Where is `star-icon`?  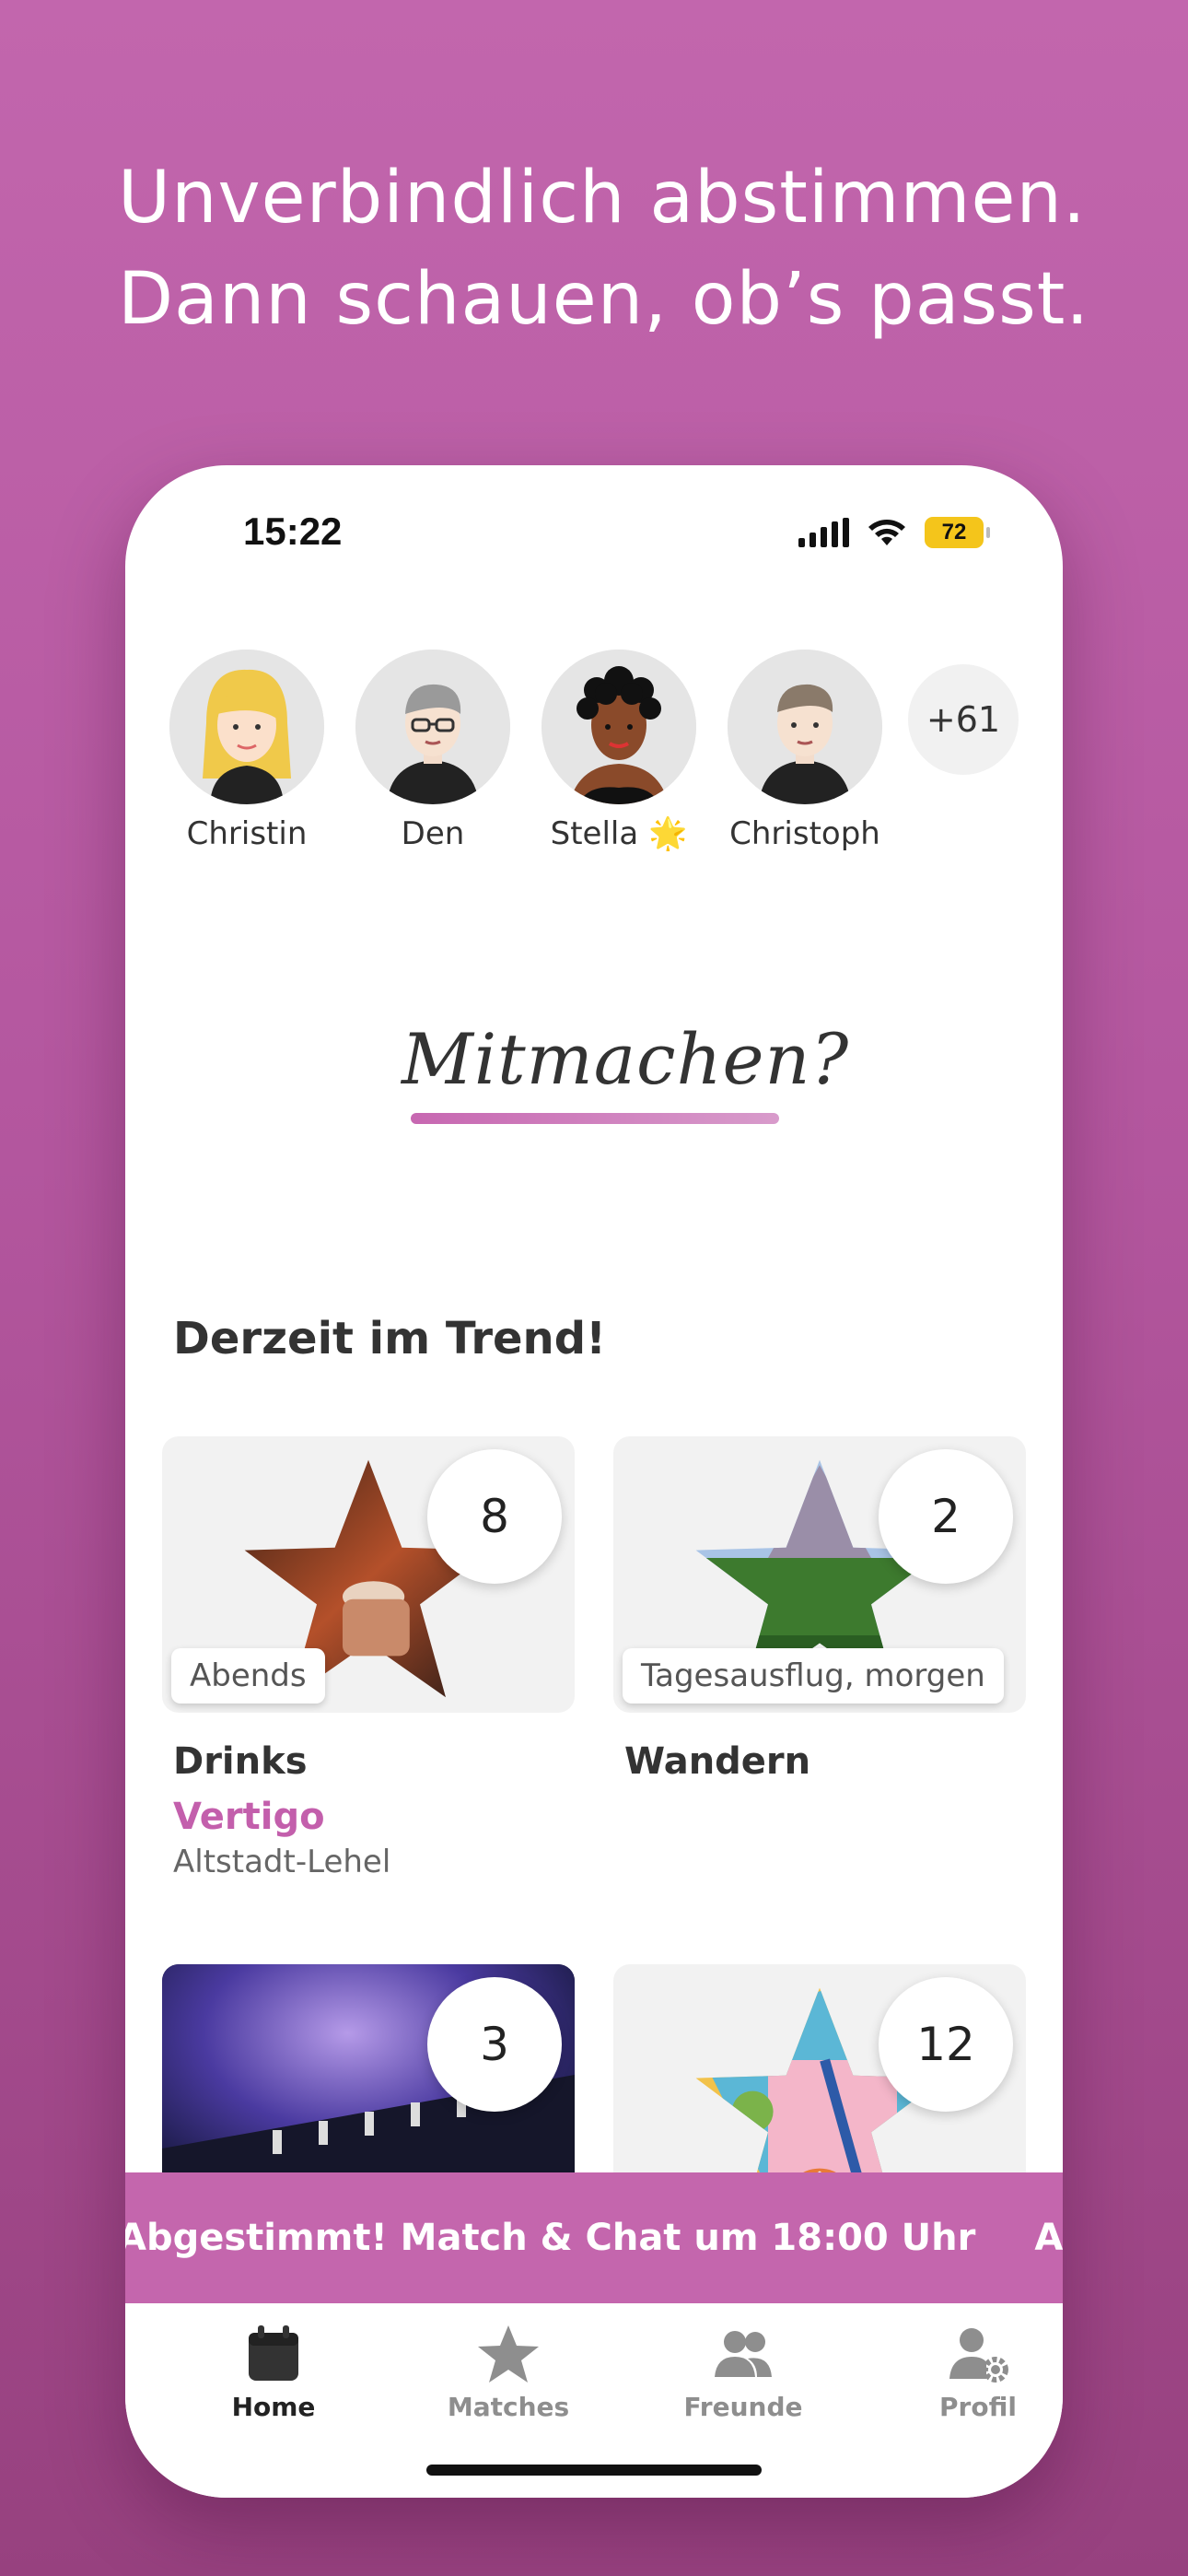
star-icon is located at coordinates (508, 2354).